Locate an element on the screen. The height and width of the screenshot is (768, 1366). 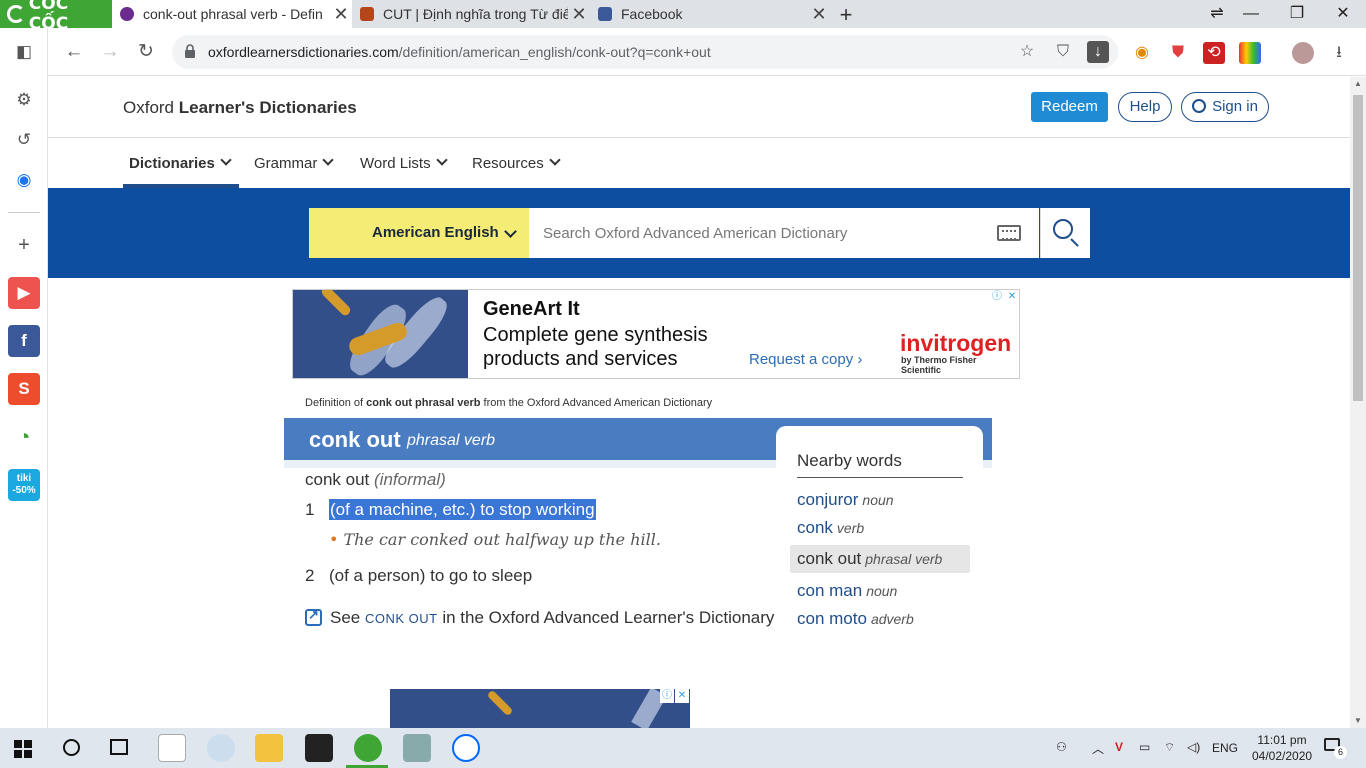
nearby-word: con man noun is located at coordinates (847, 591).